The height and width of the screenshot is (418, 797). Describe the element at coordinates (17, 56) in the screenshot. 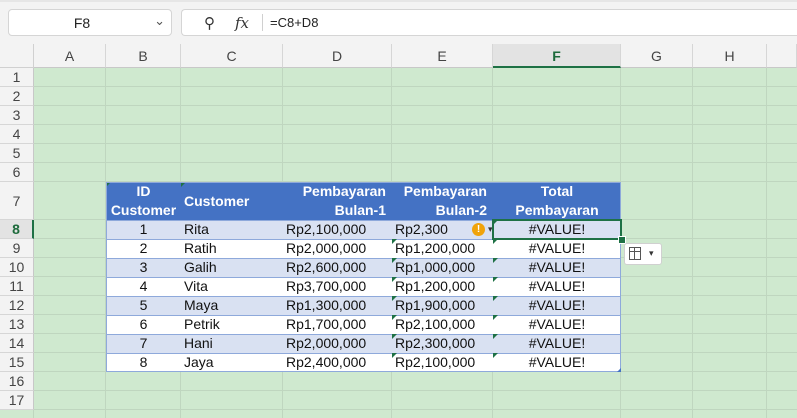

I see `select-all-corner` at that location.